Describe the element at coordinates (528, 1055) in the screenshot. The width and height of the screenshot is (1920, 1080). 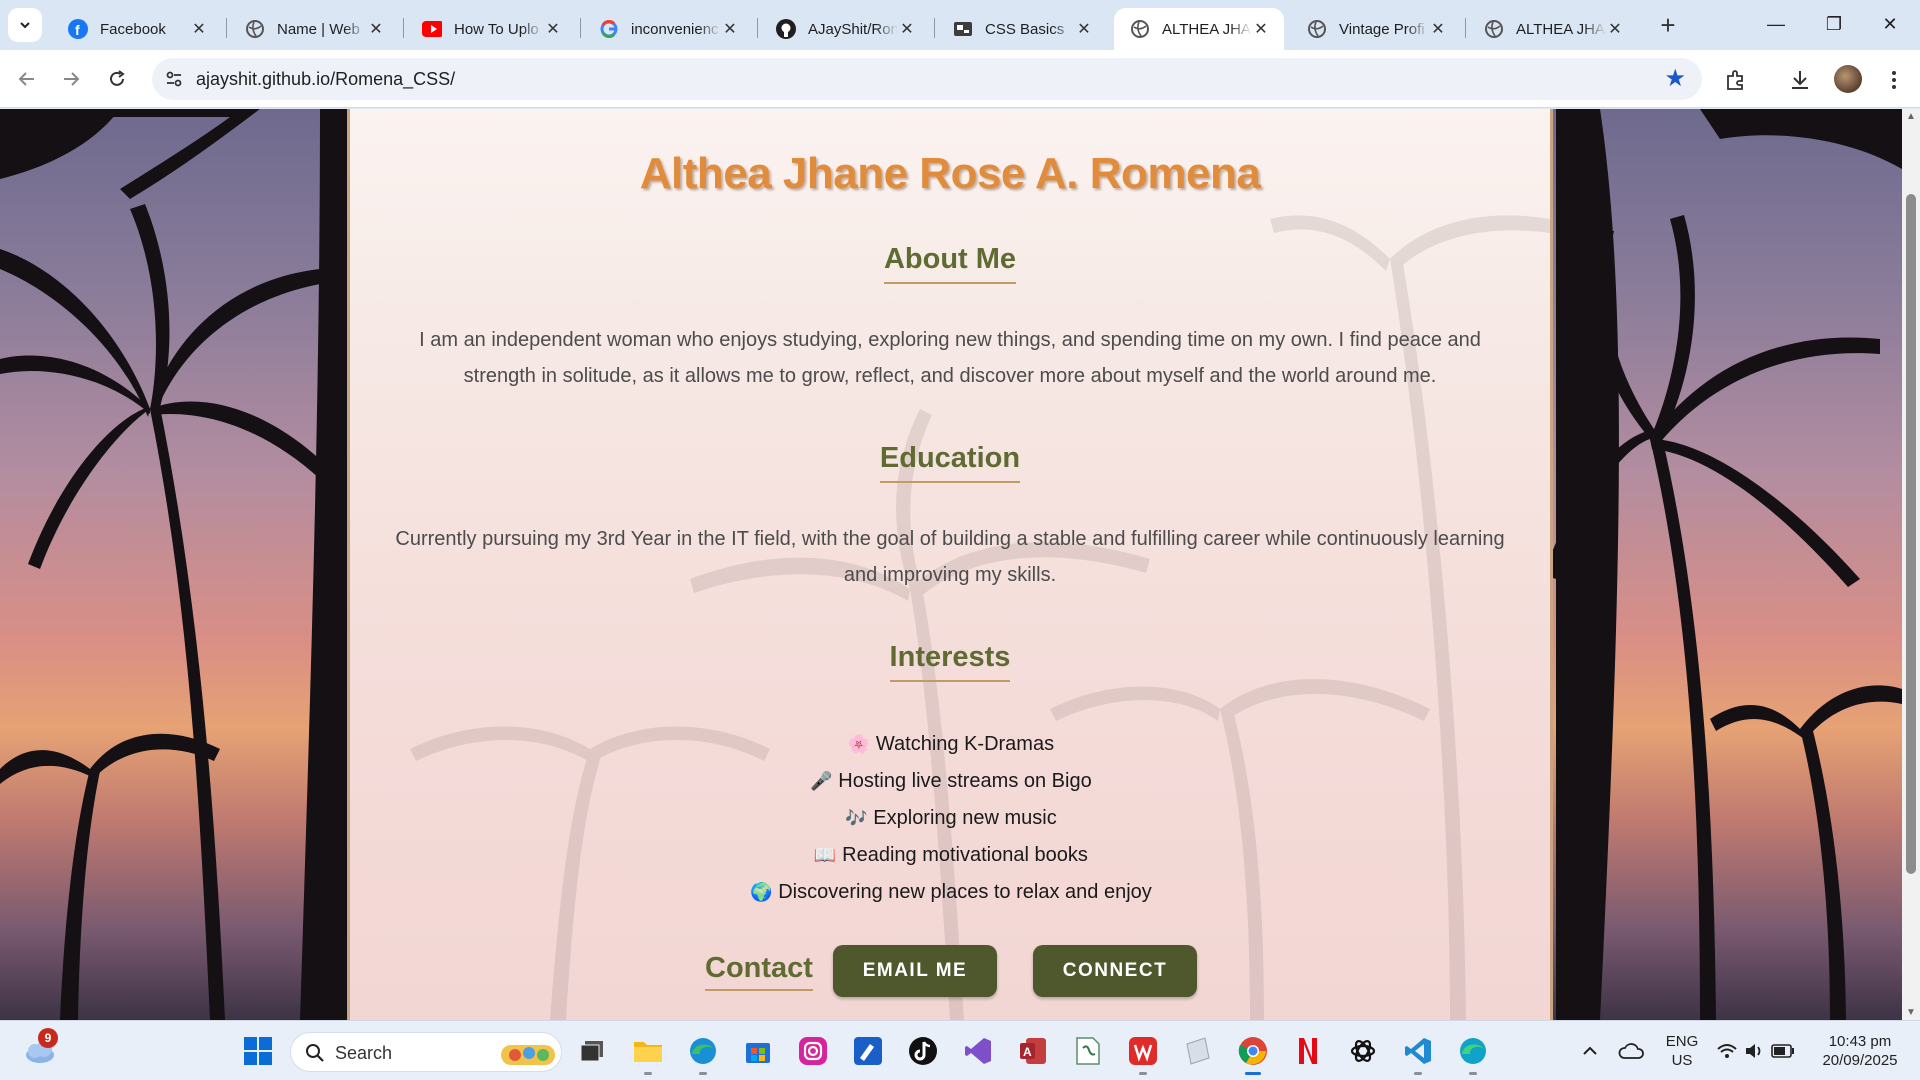
I see `search-highlight-icon` at that location.